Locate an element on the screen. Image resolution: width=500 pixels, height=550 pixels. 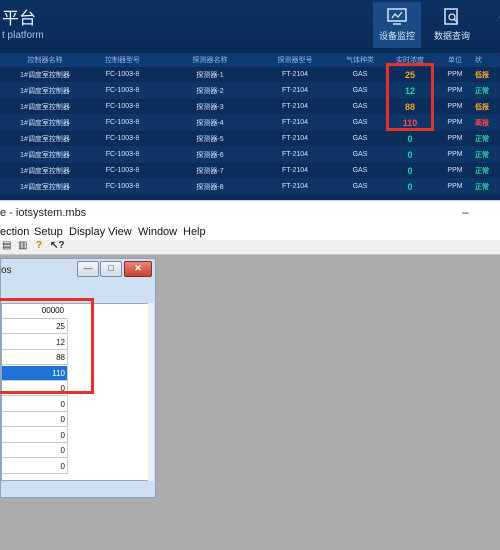
menu-window: Window is located at coordinates (157, 232).